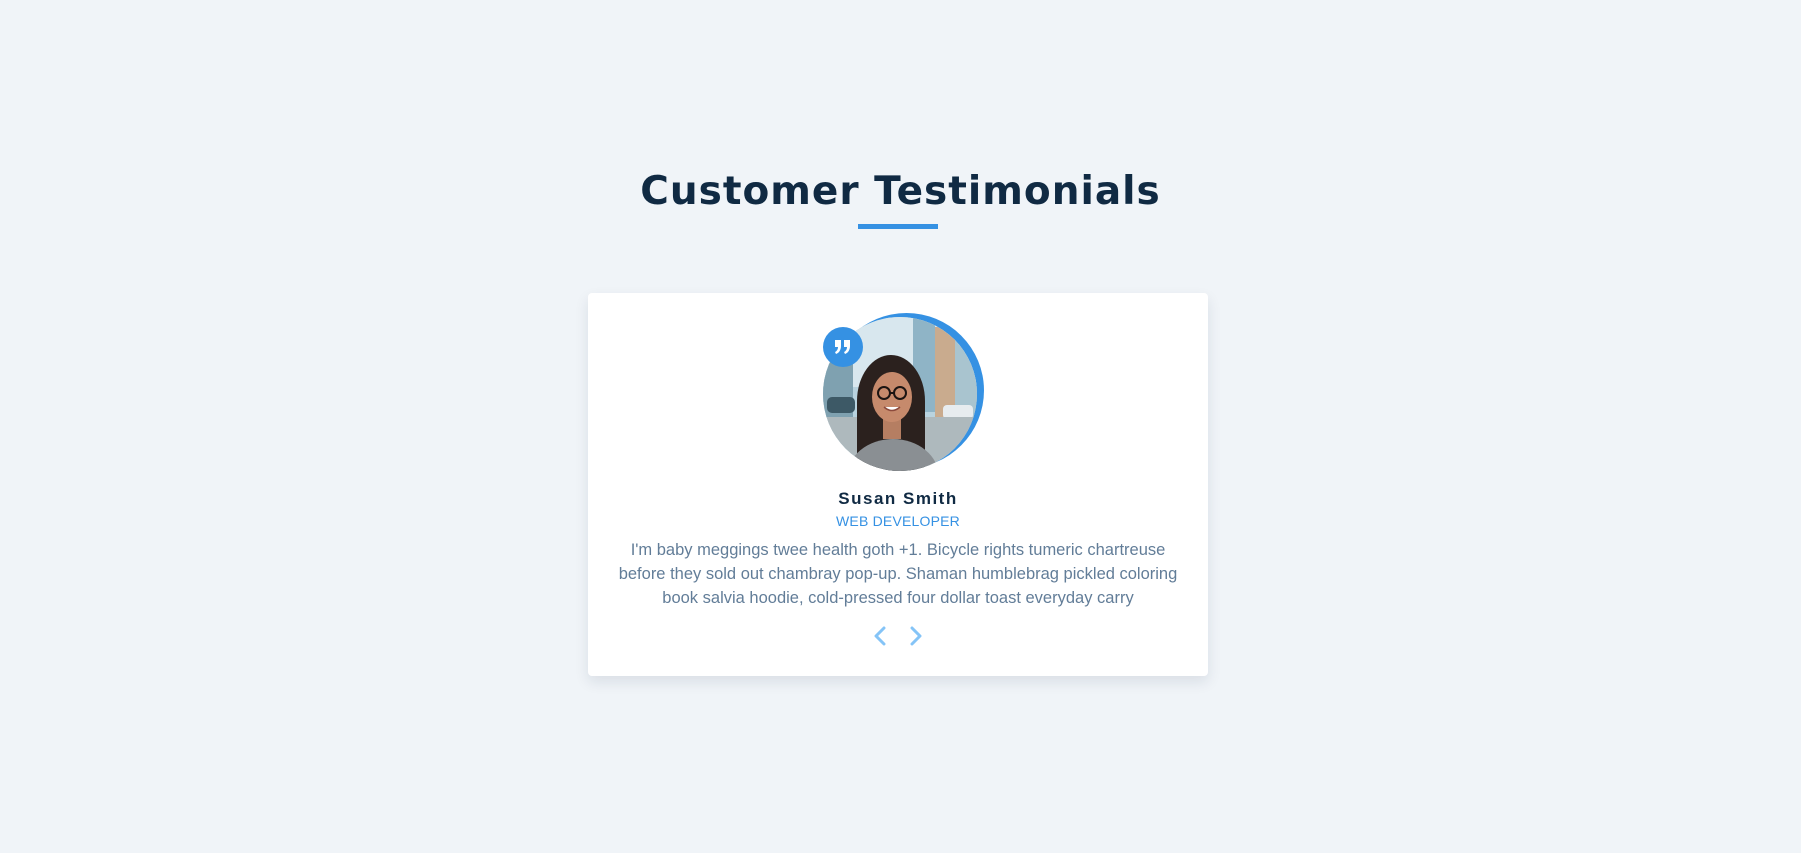 This screenshot has height=853, width=1801. What do you see at coordinates (903, 393) in the screenshot?
I see `avatar-container` at bounding box center [903, 393].